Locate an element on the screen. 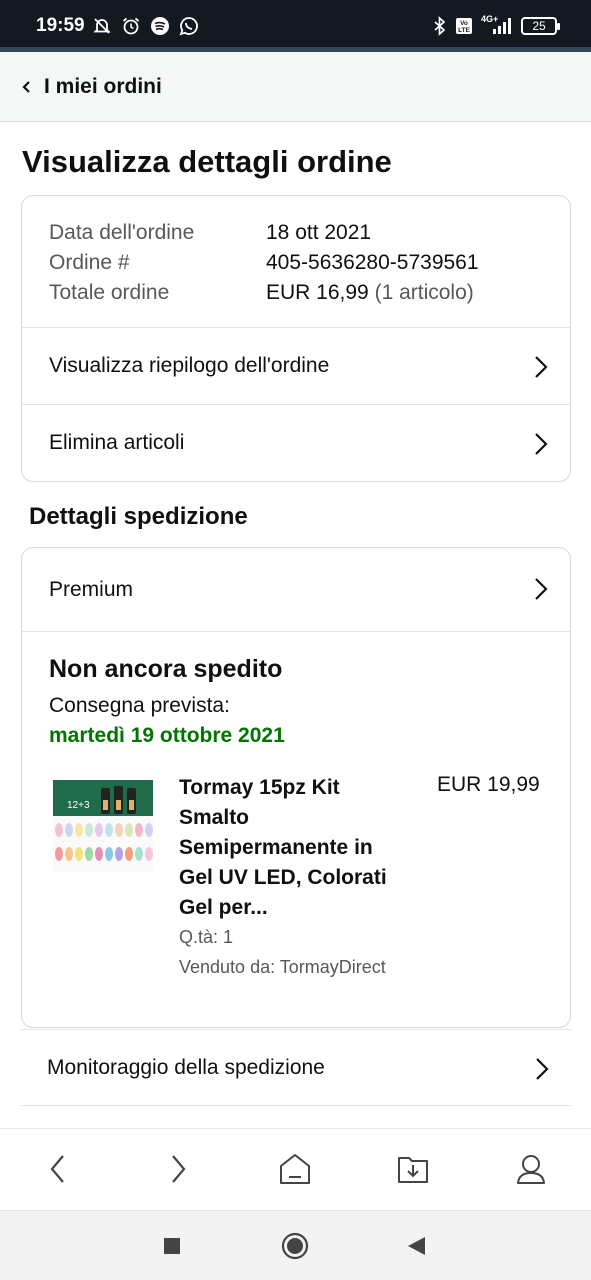 This screenshot has height=1280, width=591. profile-icon is located at coordinates (531, 1169).